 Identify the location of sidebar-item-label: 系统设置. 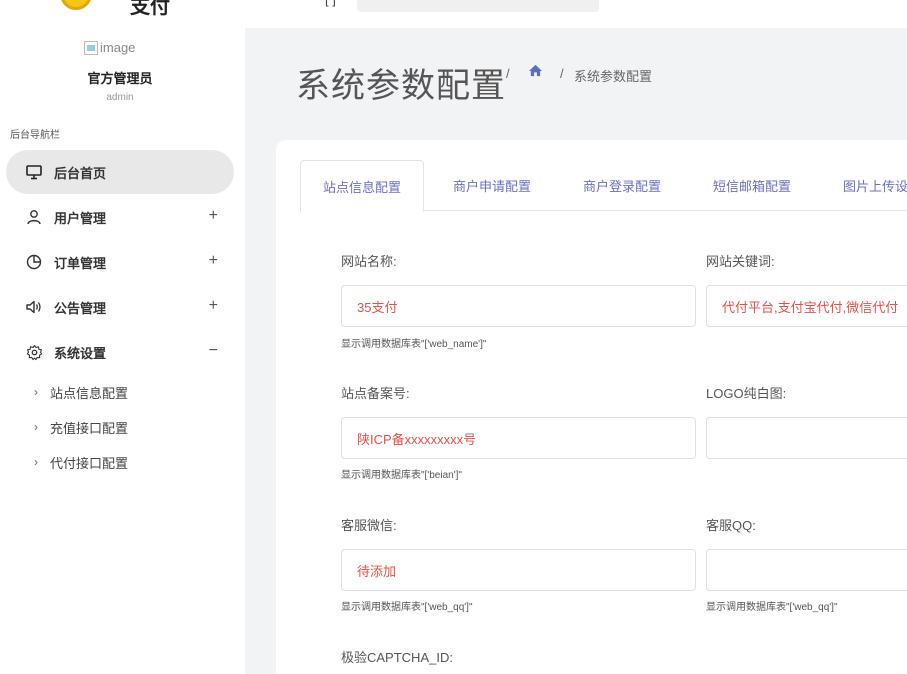
(80, 353).